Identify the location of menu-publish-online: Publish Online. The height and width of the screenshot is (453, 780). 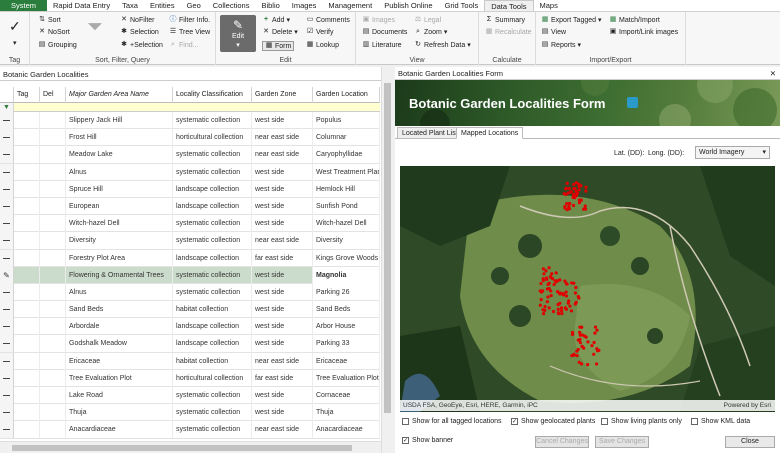
(408, 5).